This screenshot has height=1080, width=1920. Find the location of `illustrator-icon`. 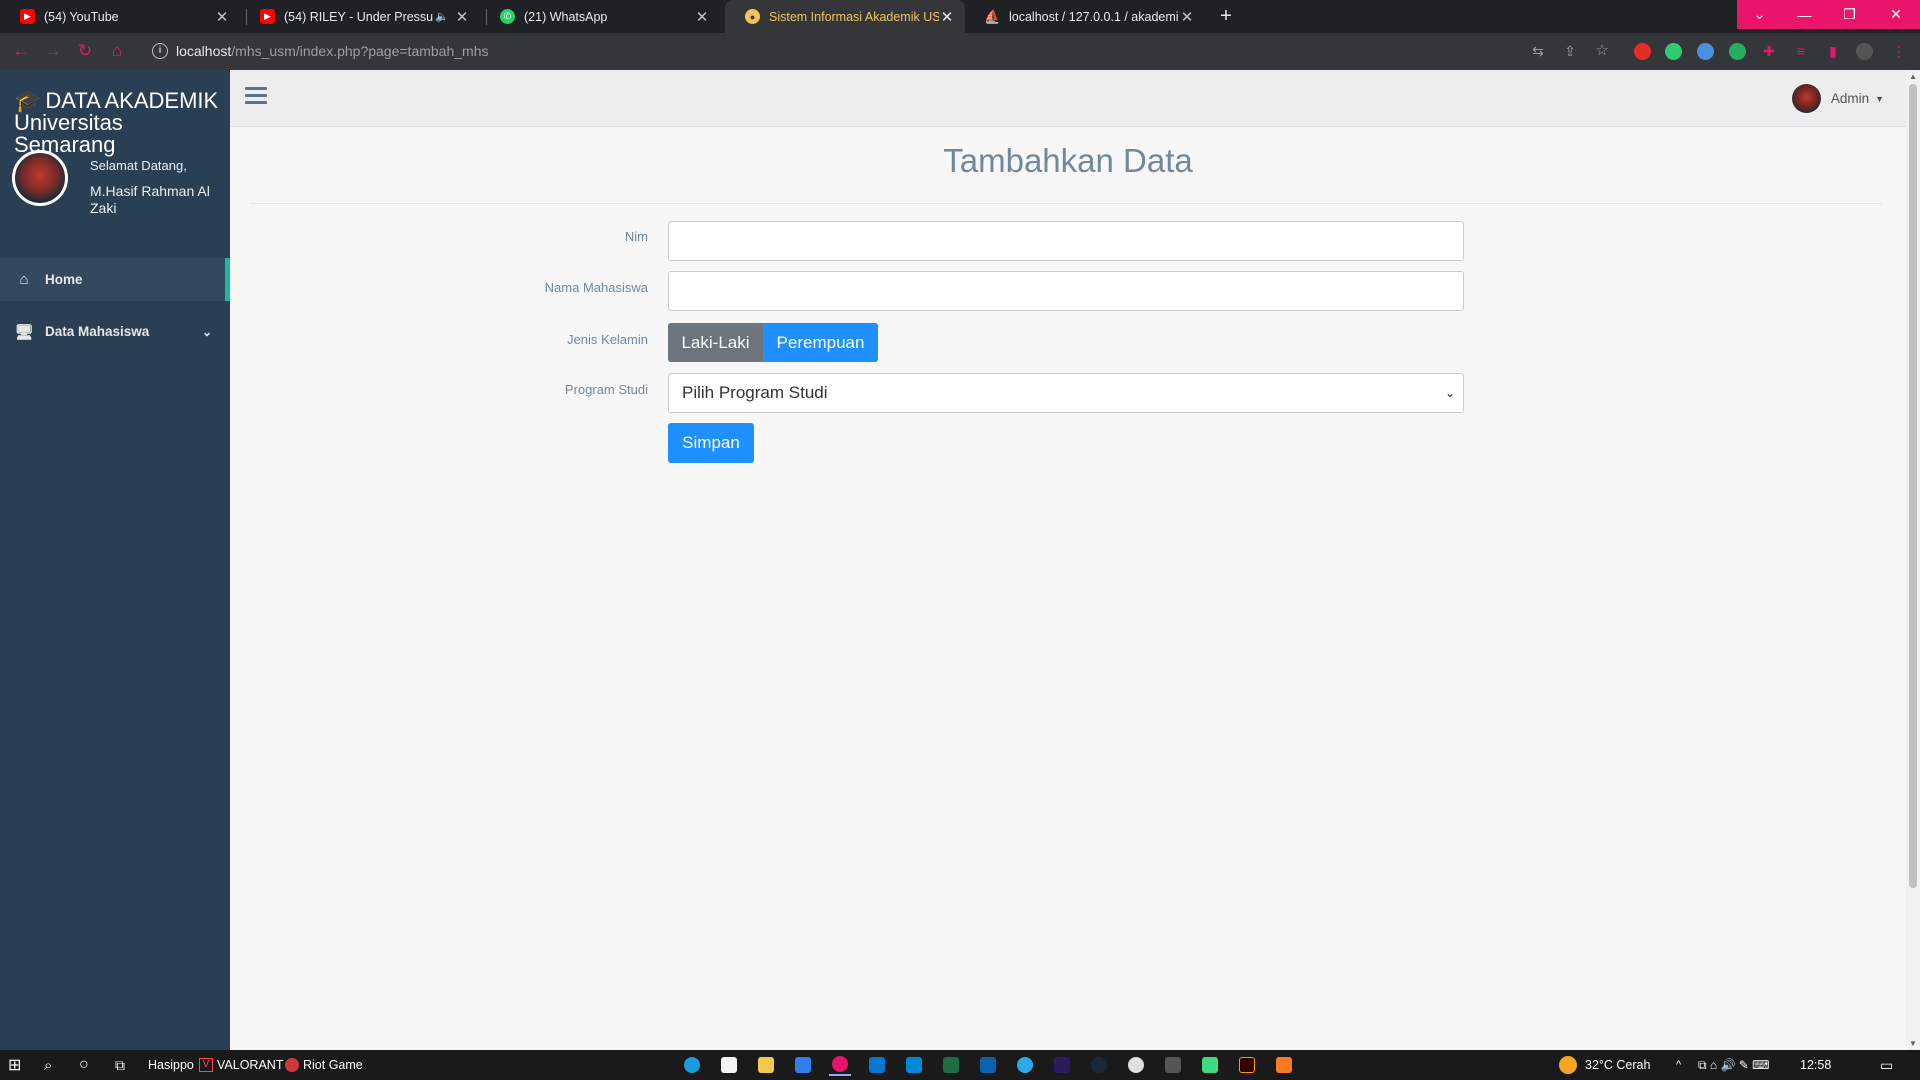

illustrator-icon is located at coordinates (1247, 1065).